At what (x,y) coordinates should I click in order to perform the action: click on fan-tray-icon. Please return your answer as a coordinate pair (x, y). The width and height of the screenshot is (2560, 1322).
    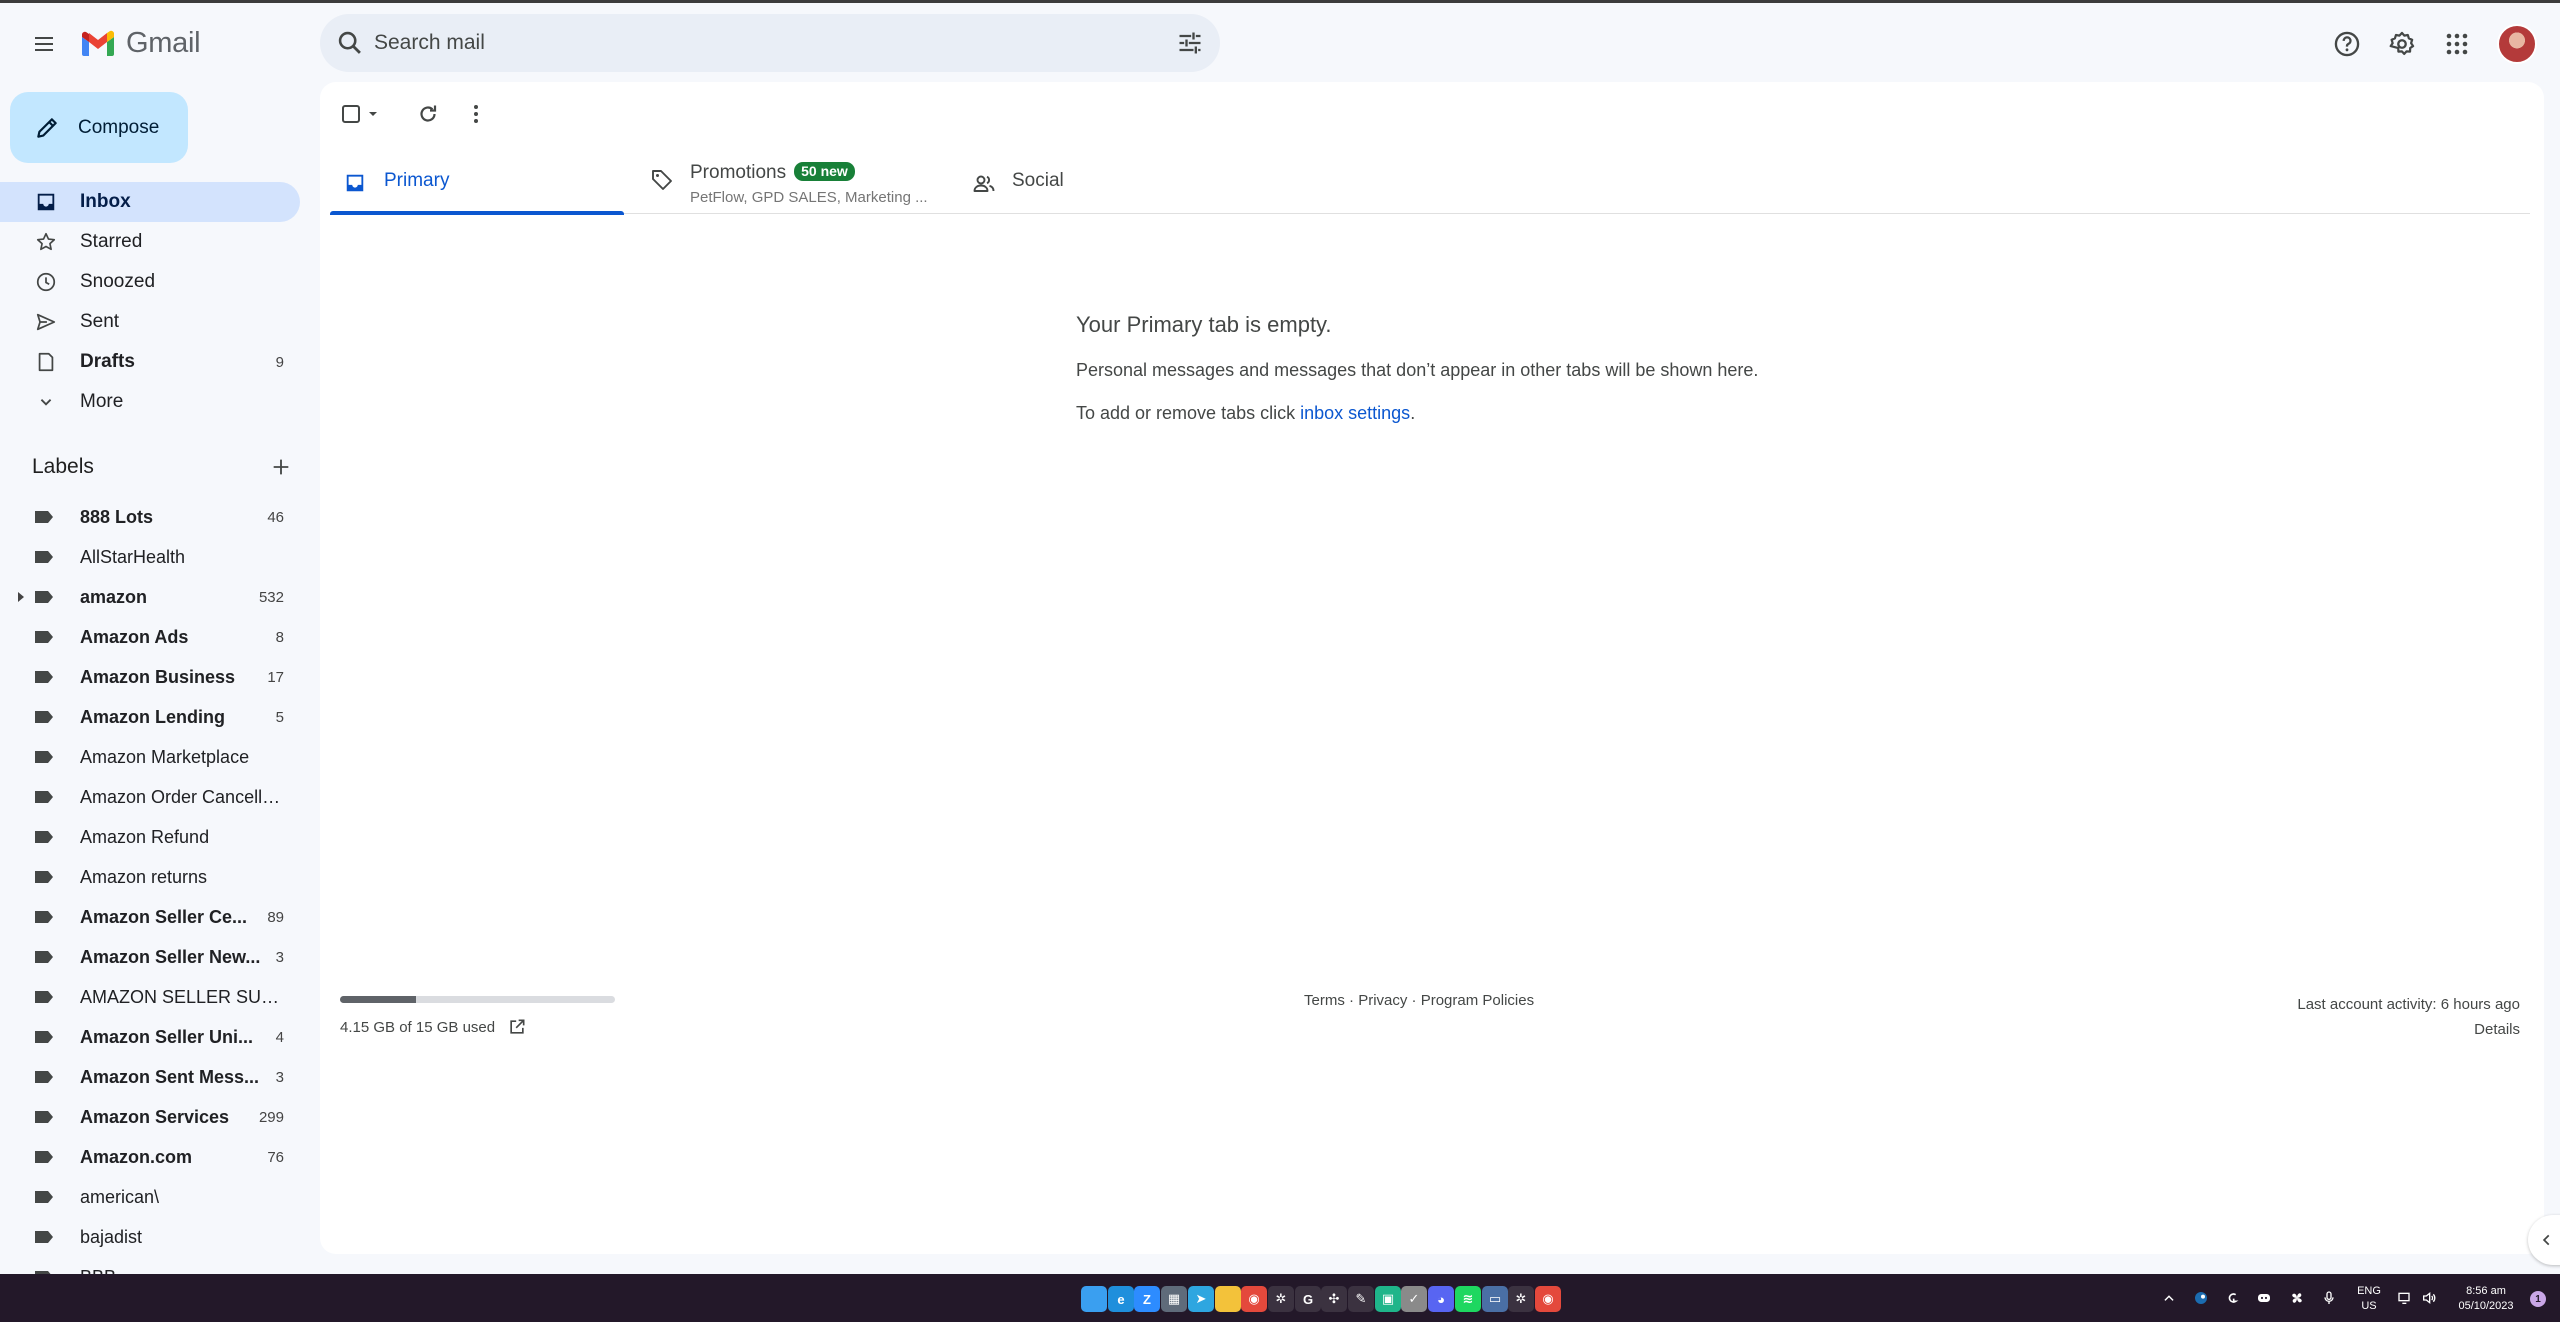
    Looking at the image, I should click on (2297, 1298).